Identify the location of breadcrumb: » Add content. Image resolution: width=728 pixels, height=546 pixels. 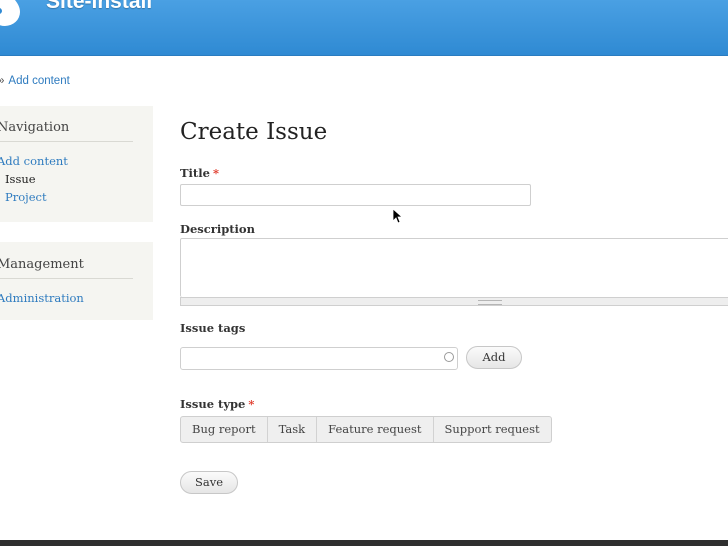
(35, 81).